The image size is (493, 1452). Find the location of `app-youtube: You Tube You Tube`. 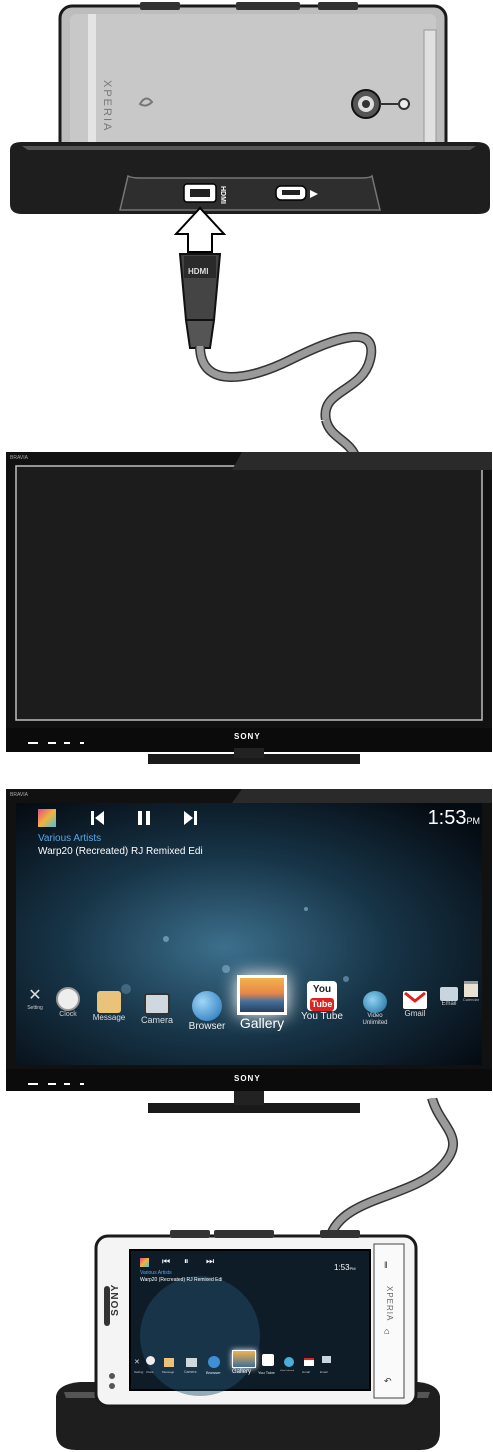

app-youtube: You Tube You Tube is located at coordinates (322, 1001).